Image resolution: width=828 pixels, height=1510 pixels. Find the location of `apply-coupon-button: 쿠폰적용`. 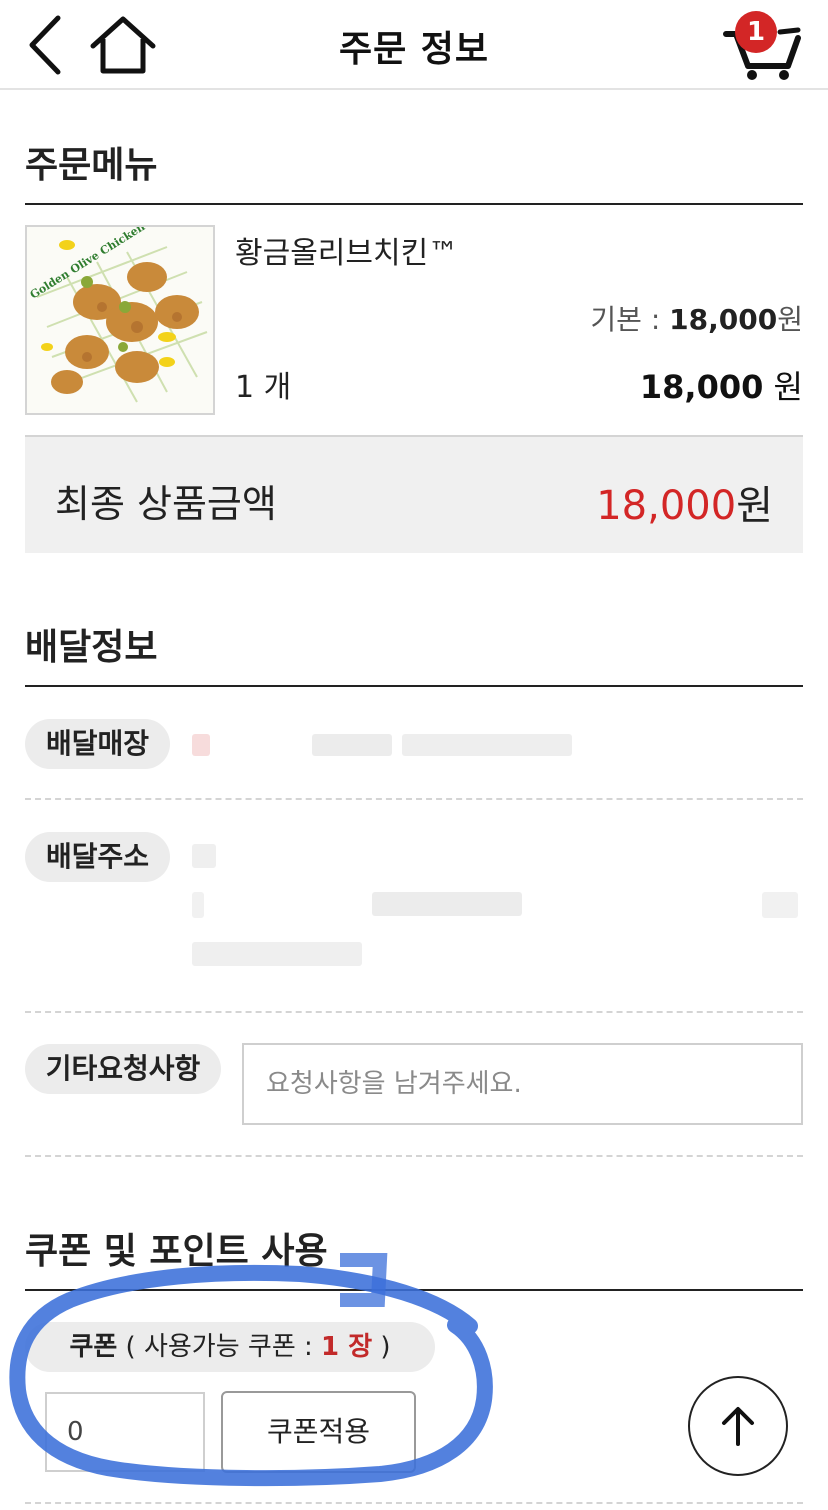

apply-coupon-button: 쿠폰적용 is located at coordinates (318, 1432).